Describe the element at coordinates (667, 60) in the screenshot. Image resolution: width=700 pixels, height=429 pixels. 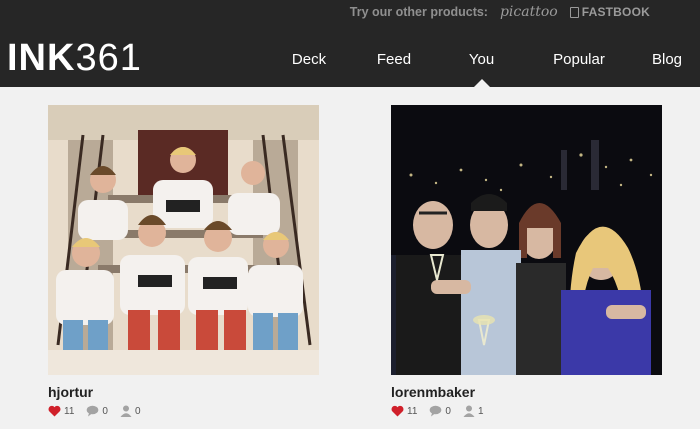
I see `nav-blog: Blog` at that location.